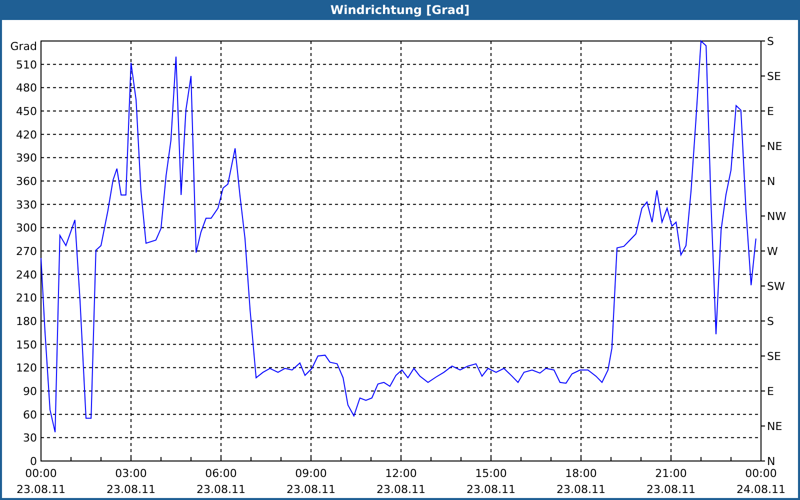 This screenshot has width=800, height=500. What do you see at coordinates (26, 181) in the screenshot?
I see `y-tick-label: 360` at bounding box center [26, 181].